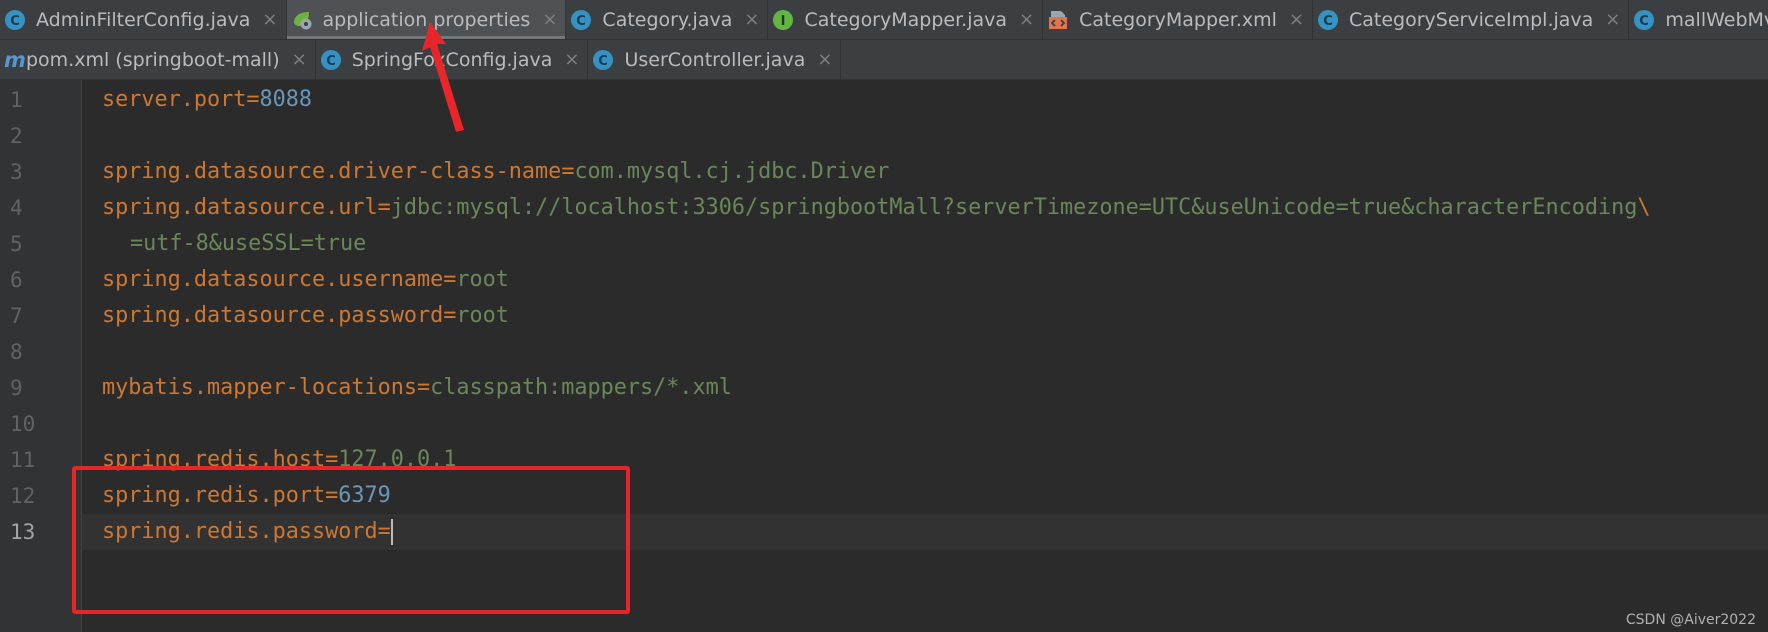 This screenshot has width=1768, height=632. I want to click on tab-pom-xml-springboot-mall: m pom.xml (springboot-mall) ×, so click(158, 59).